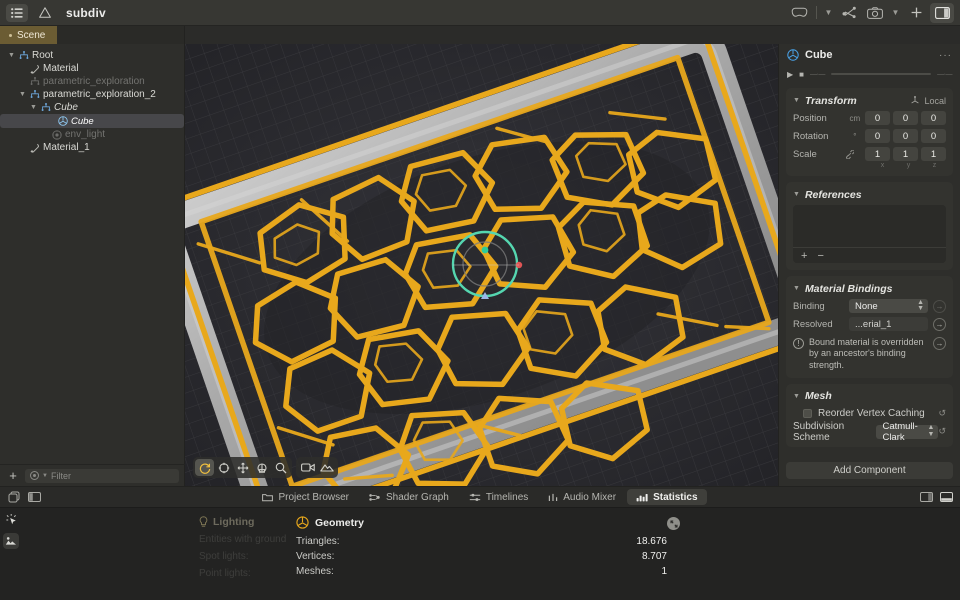 This screenshot has width=960, height=600. Describe the element at coordinates (934, 165) in the screenshot. I see `axis-z-label: z` at that location.